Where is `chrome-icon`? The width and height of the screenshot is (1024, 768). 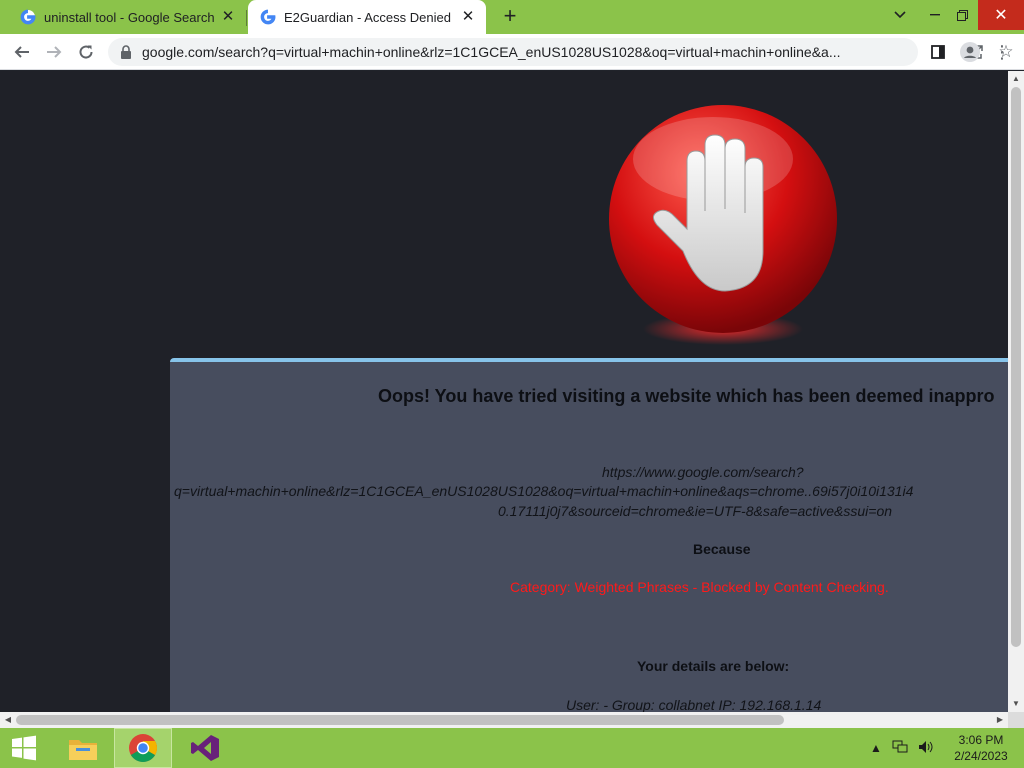 chrome-icon is located at coordinates (143, 748).